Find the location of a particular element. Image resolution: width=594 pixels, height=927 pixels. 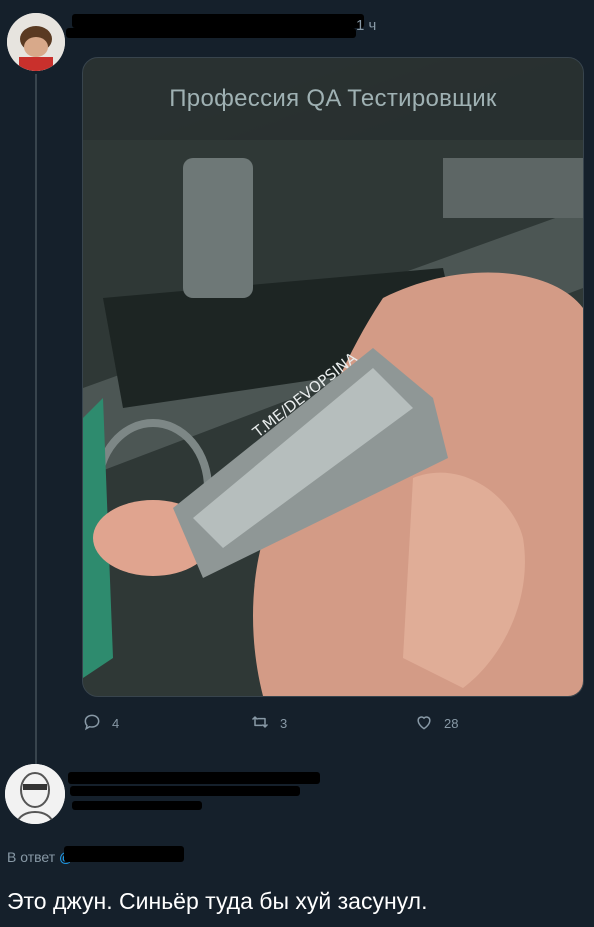

retweet-button: 3 is located at coordinates (268, 723).